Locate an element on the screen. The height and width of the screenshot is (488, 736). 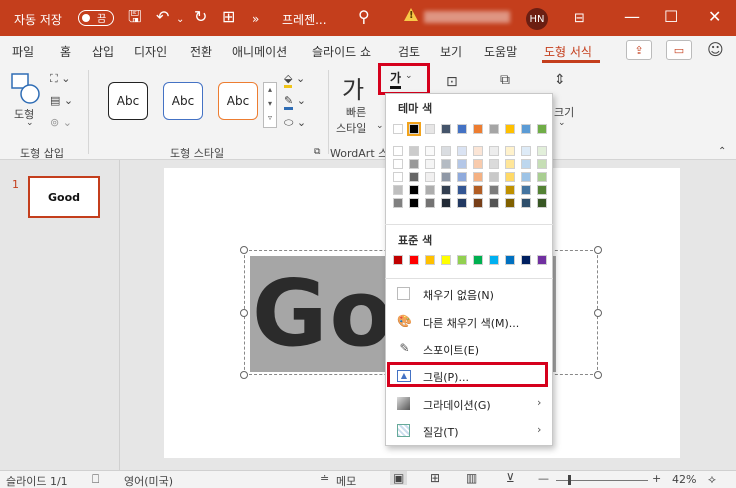
zoom-slider-thumb is located at coordinates (569, 480).